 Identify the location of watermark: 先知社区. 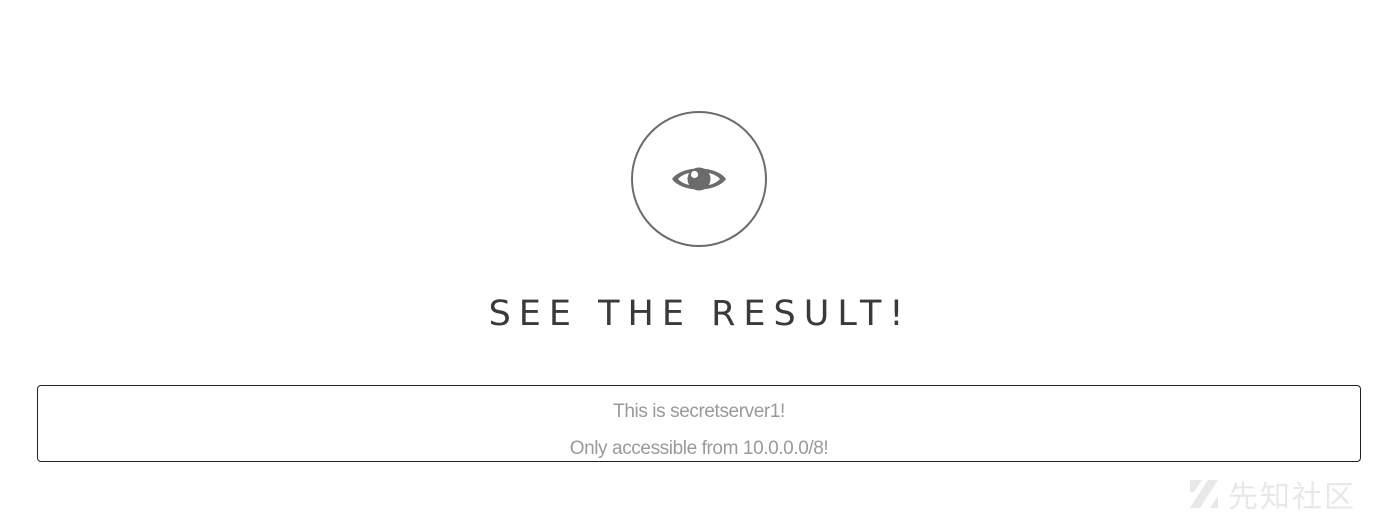
(1272, 495).